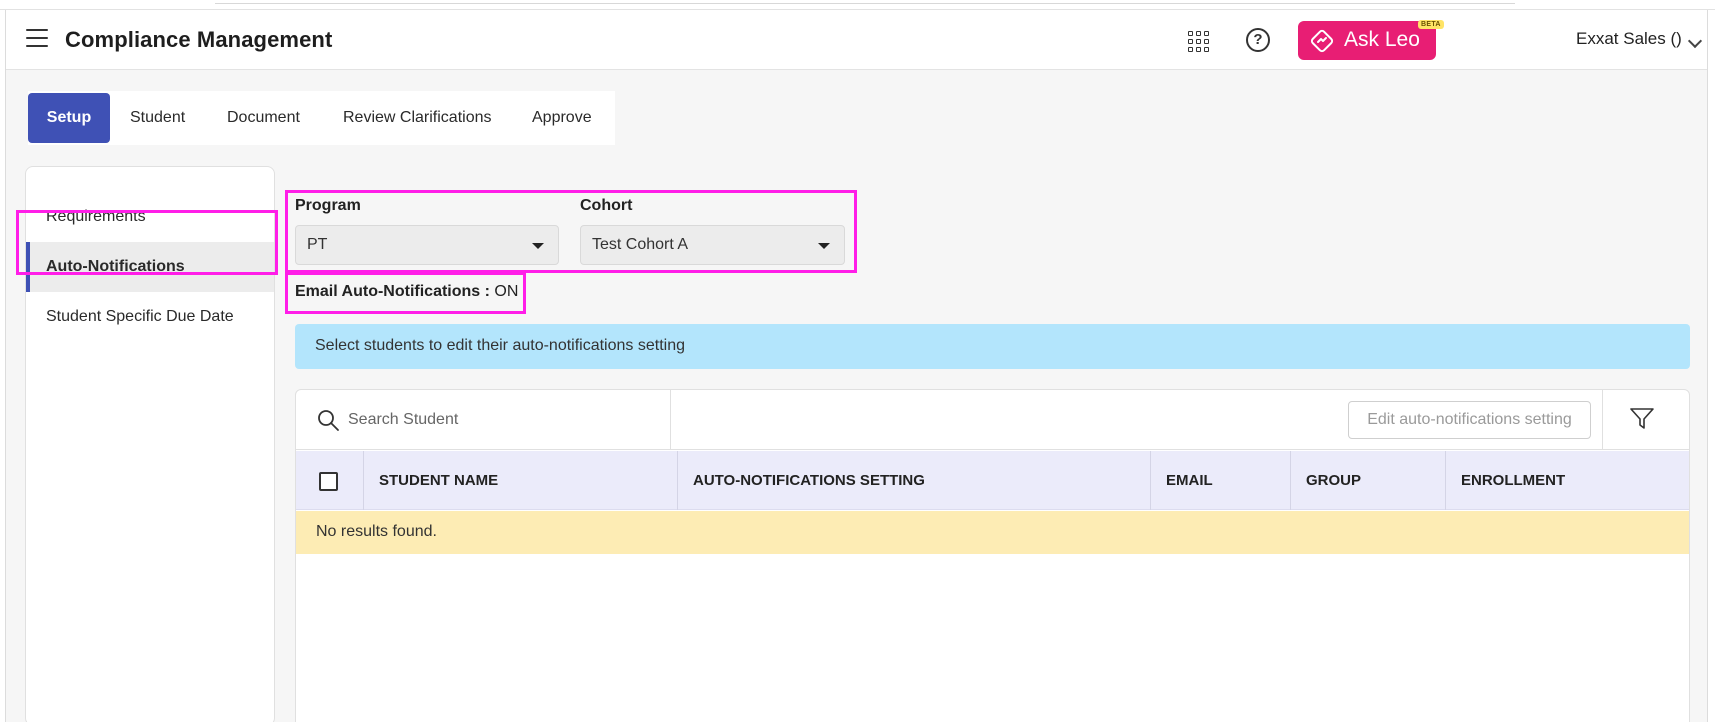  What do you see at coordinates (1469, 420) in the screenshot?
I see `edit-auto-notifications-button: Edit auto-notifications setting` at bounding box center [1469, 420].